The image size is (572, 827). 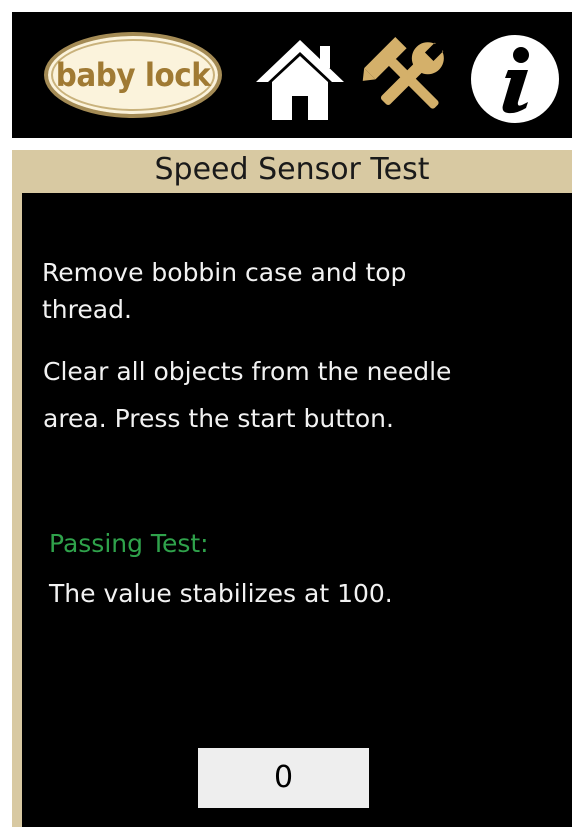 I want to click on baby-lock-logo: baby lock, so click(x=133, y=75).